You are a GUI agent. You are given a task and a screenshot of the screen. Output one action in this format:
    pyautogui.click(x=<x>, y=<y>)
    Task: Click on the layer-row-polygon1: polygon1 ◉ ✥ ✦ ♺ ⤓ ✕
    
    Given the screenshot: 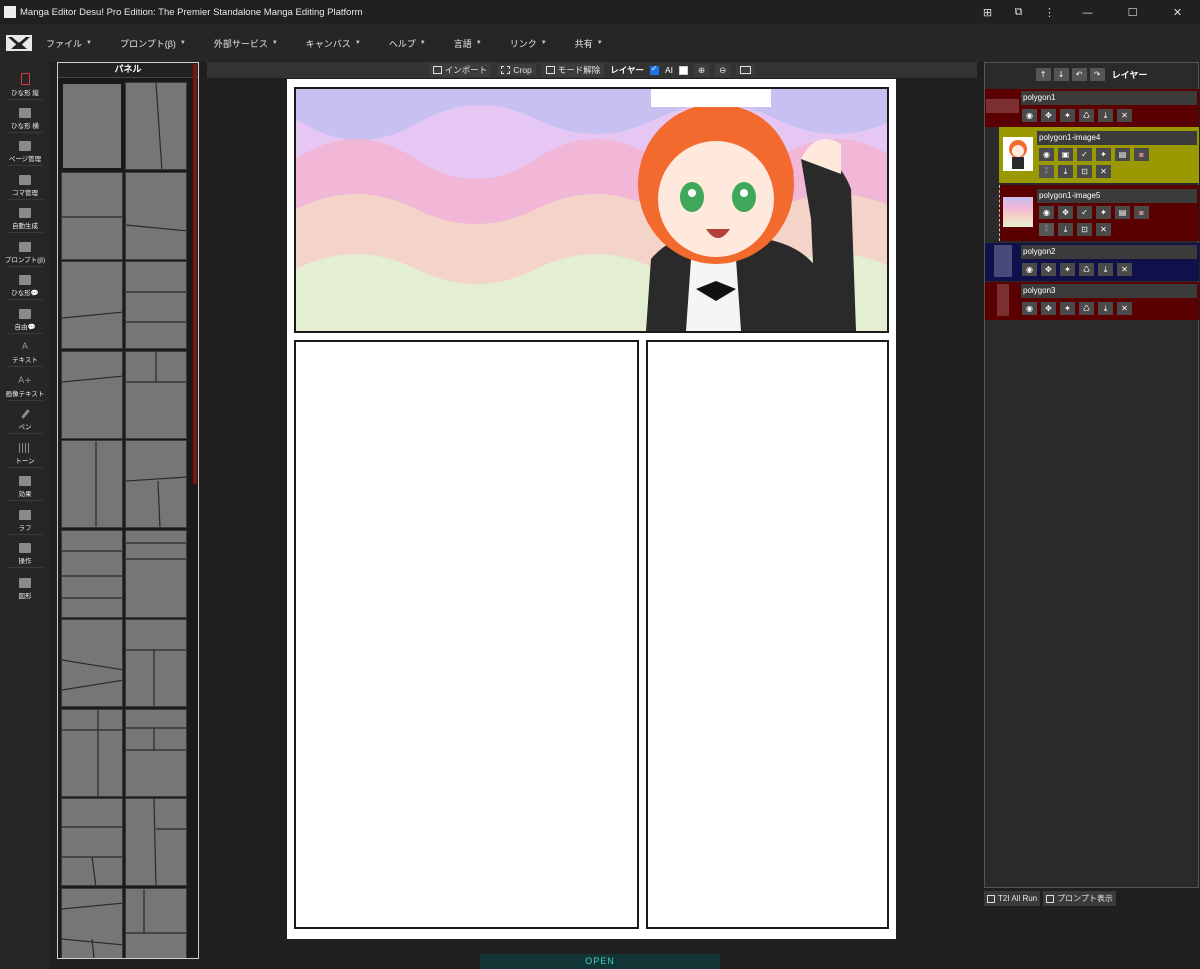 What is the action you would take?
    pyautogui.click(x=1092, y=108)
    